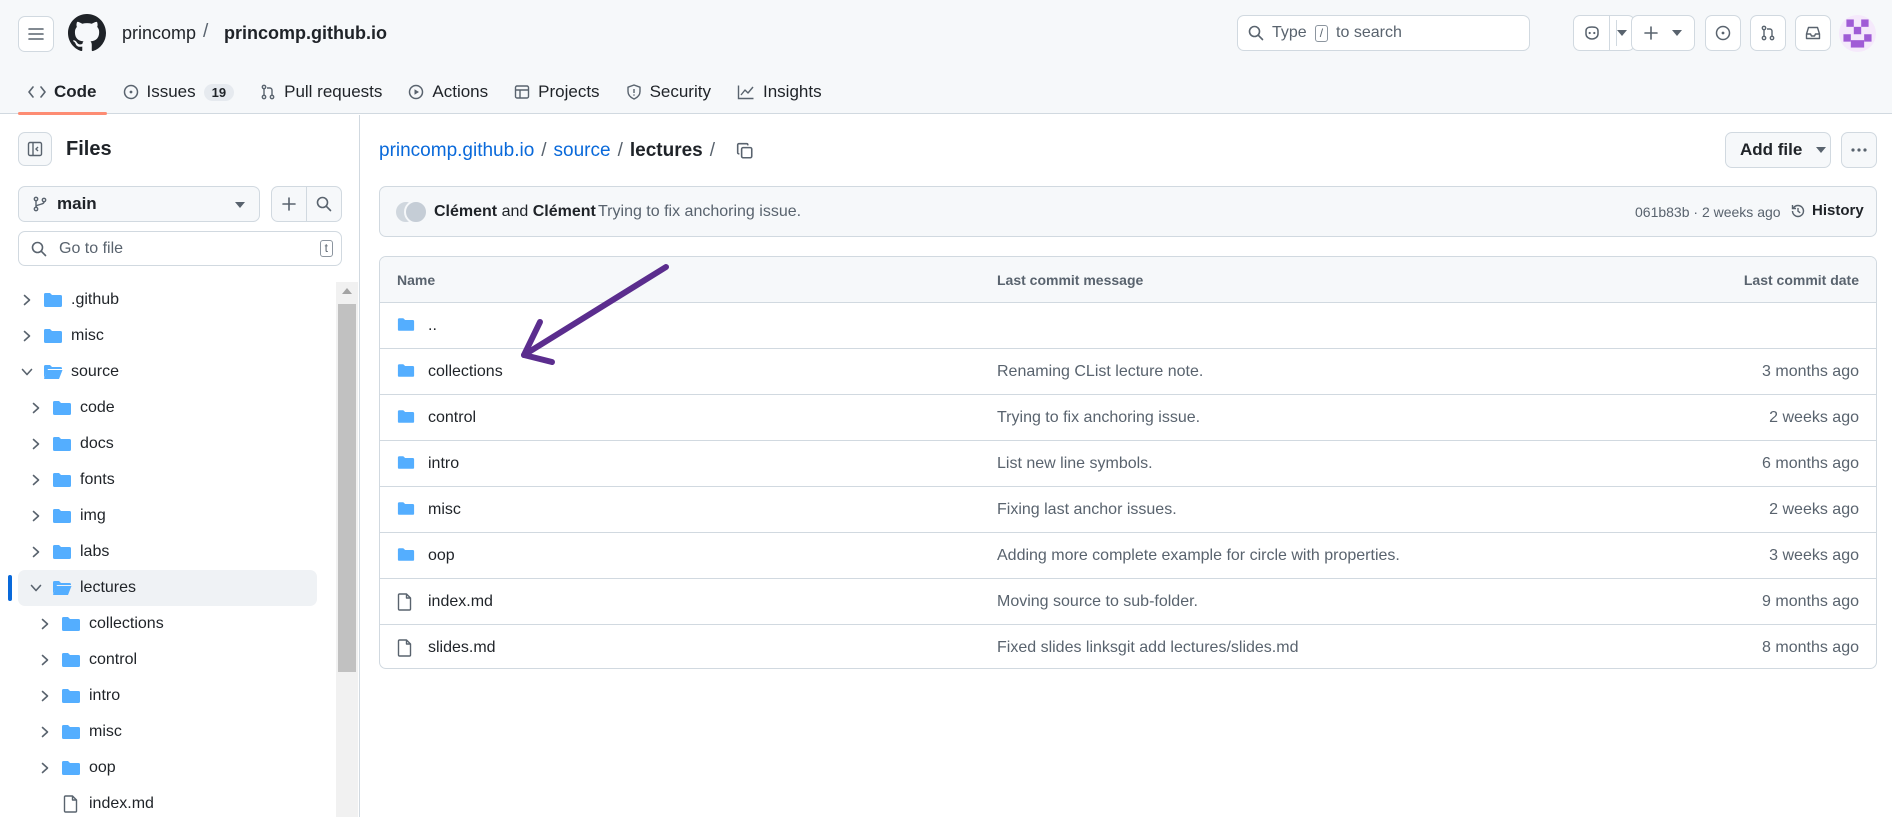 The height and width of the screenshot is (817, 1892). I want to click on tree-item-folder: code, so click(168, 408).